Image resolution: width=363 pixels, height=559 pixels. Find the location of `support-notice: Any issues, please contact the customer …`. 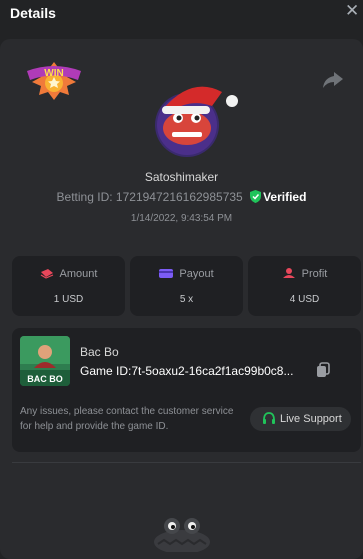

support-notice: Any issues, please contact the customer … is located at coordinates (127, 419).